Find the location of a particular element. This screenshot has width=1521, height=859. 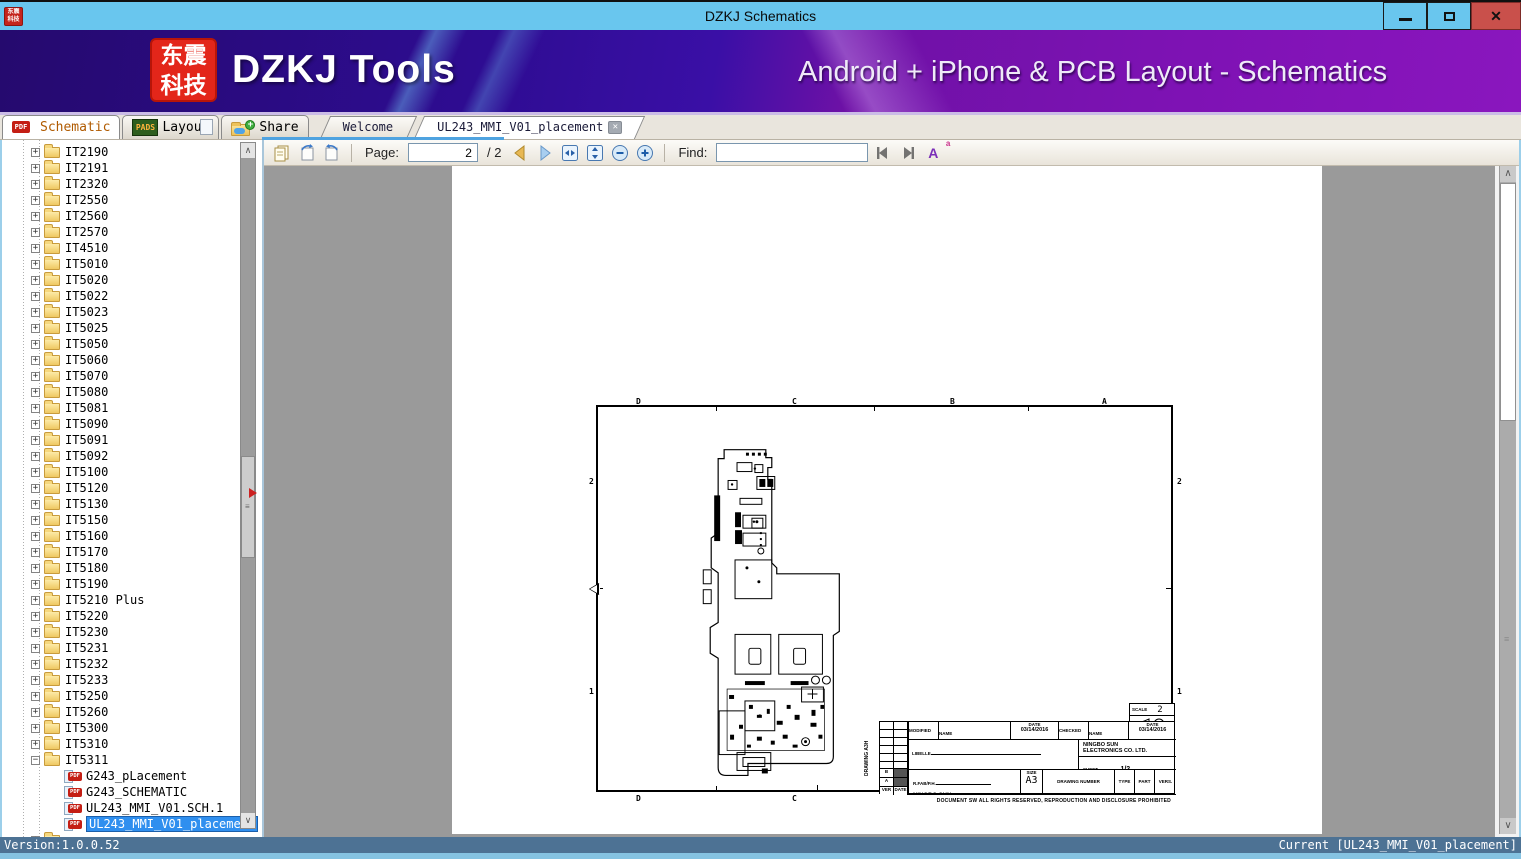

previous-page-icon is located at coordinates (520, 153).